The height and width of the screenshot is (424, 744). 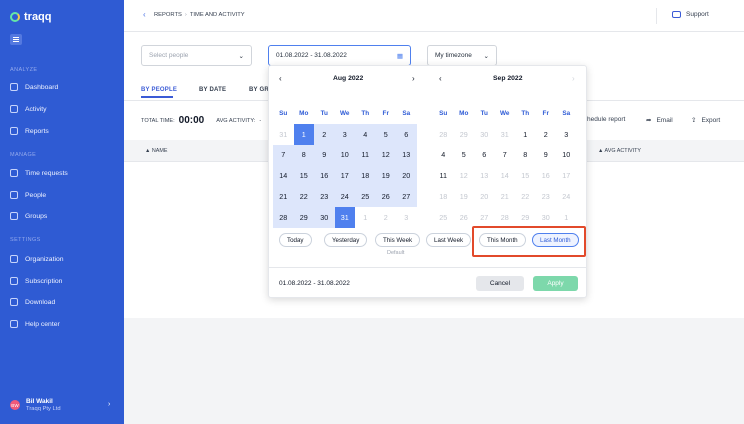 What do you see at coordinates (449, 240) in the screenshot?
I see `quick-last-week-button: Last Week` at bounding box center [449, 240].